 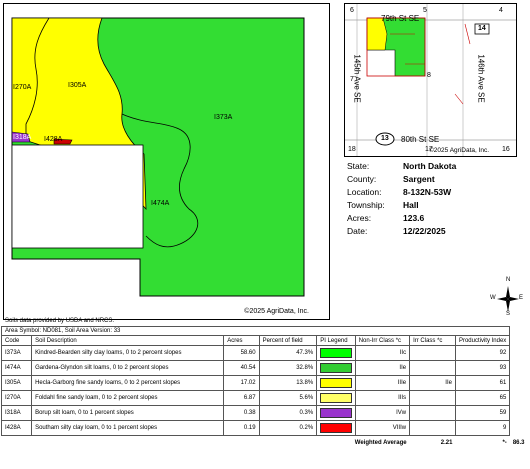 I want to click on label-i428a: I428A, so click(x=53, y=139).